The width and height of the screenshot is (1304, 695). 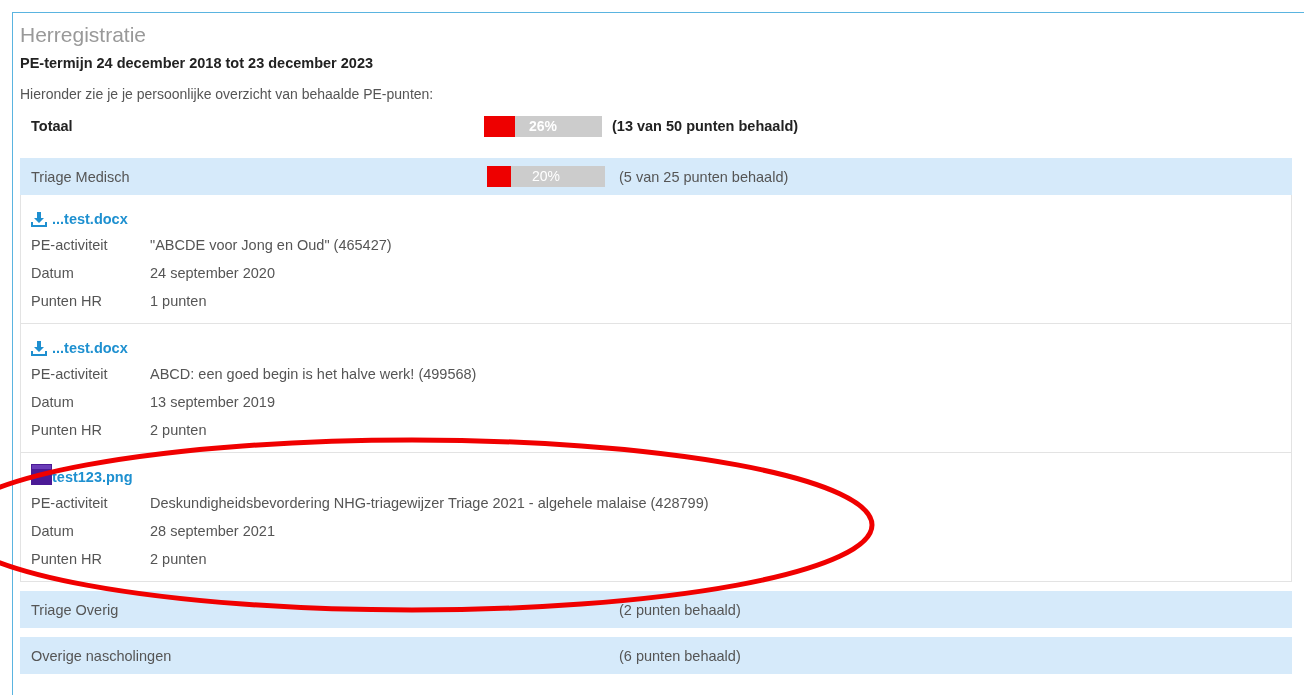 I want to click on field-value: Deskundigheidsbevordering NHG-triagewijzer Triage 2021 - algehele malaise (428799), so click(x=429, y=503).